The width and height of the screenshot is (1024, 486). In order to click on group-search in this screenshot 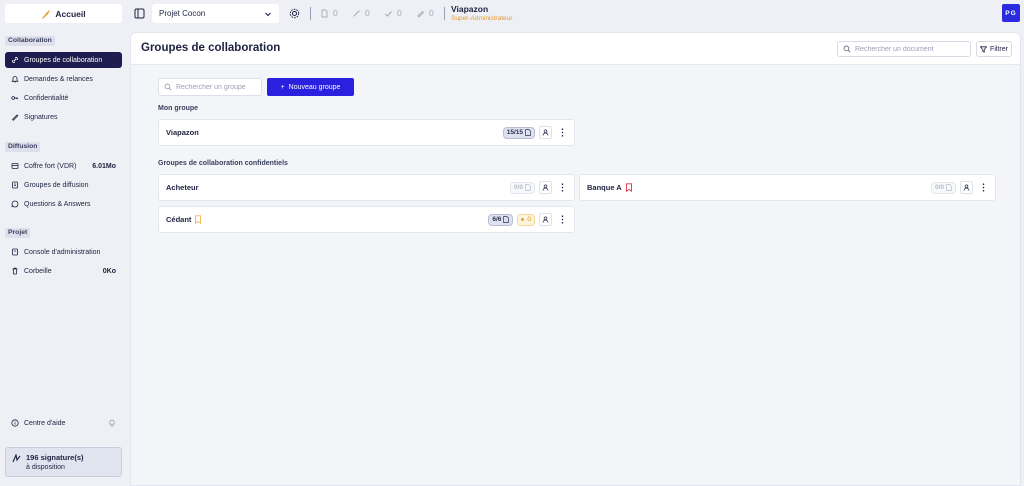, I will do `click(210, 87)`.